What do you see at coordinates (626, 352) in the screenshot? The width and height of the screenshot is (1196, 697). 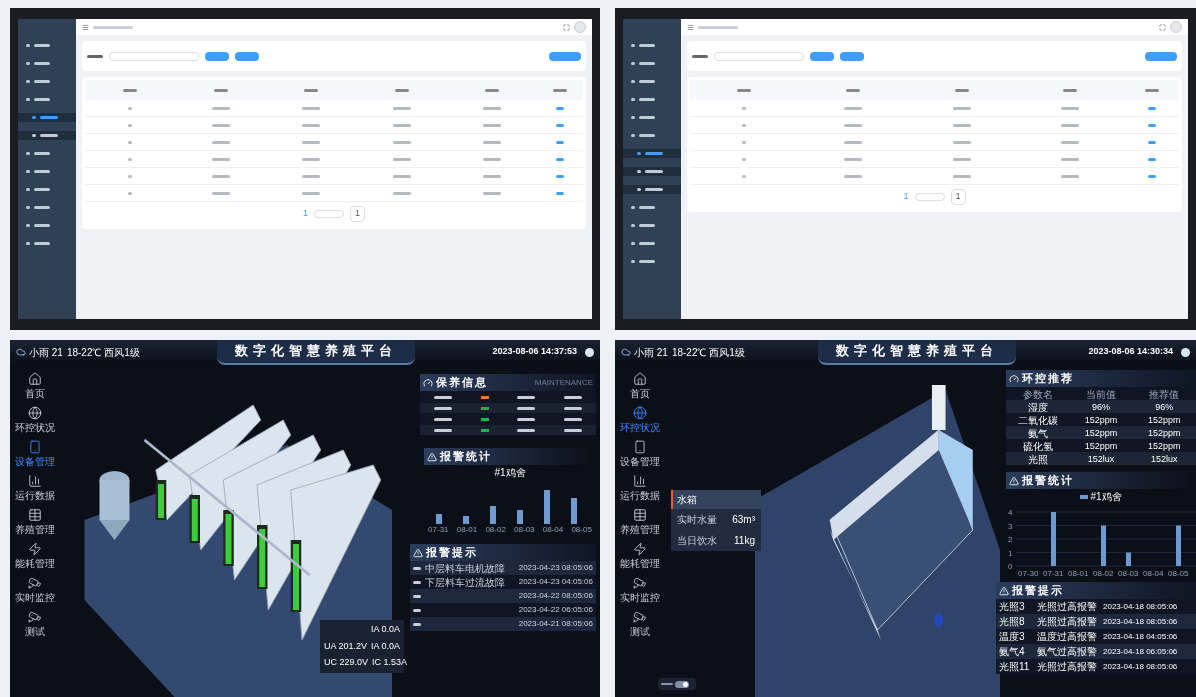 I see `cloud-icon` at bounding box center [626, 352].